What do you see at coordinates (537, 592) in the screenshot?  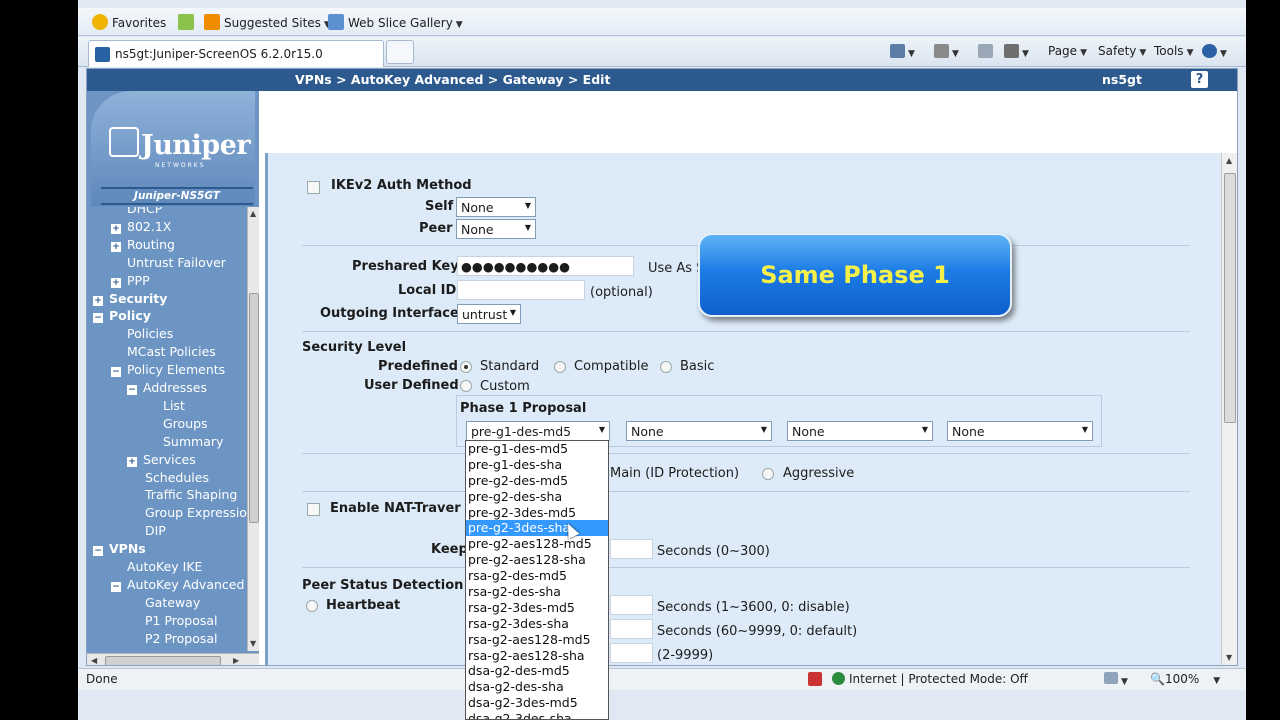 I see `dropdown-option: rsa-g2-des-sha` at bounding box center [537, 592].